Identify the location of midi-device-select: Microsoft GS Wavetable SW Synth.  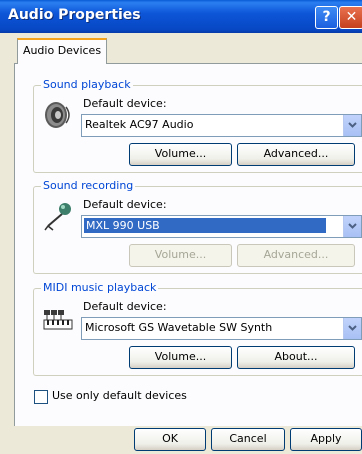
(221, 328).